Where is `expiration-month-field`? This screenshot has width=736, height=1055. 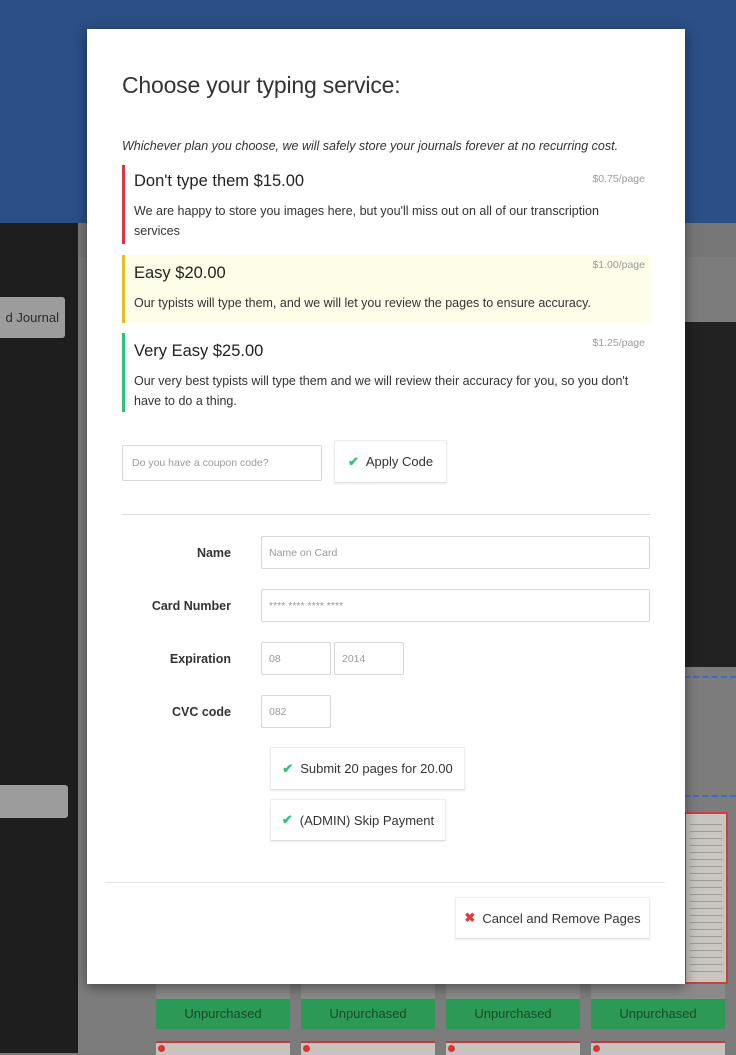
expiration-month-field is located at coordinates (296, 658).